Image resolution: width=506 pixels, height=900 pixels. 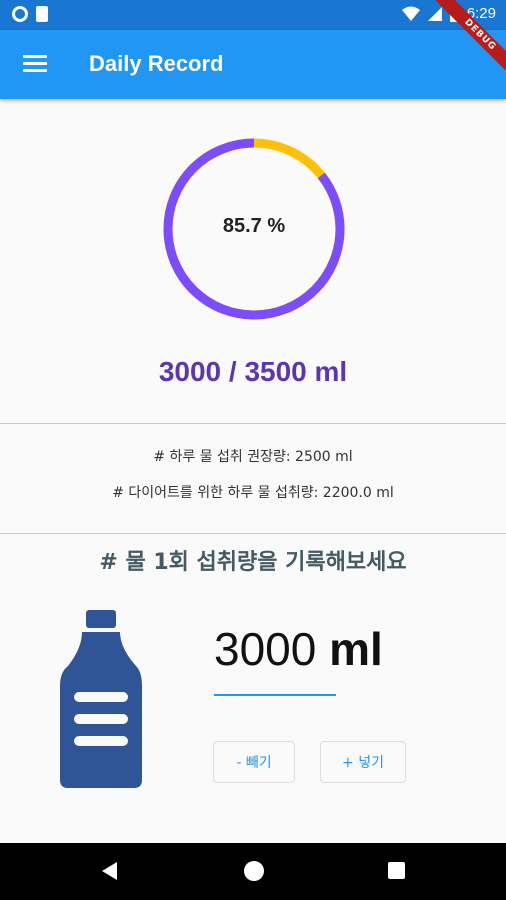 What do you see at coordinates (35, 64) in the screenshot?
I see `menu-icon` at bounding box center [35, 64].